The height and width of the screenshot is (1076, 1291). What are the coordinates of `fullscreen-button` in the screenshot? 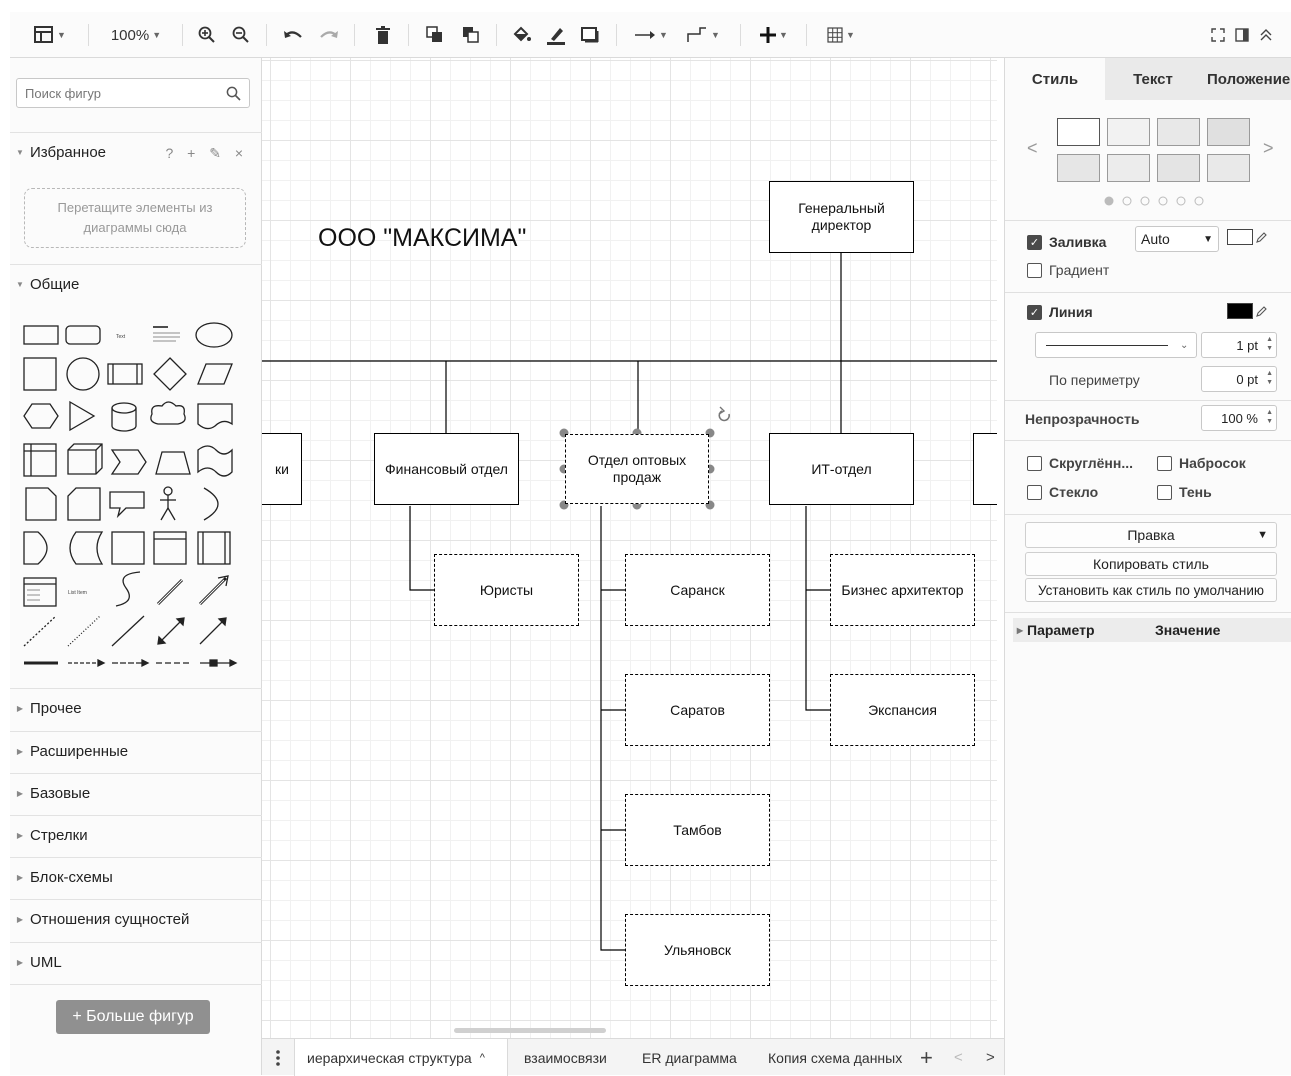 It's located at (1218, 35).